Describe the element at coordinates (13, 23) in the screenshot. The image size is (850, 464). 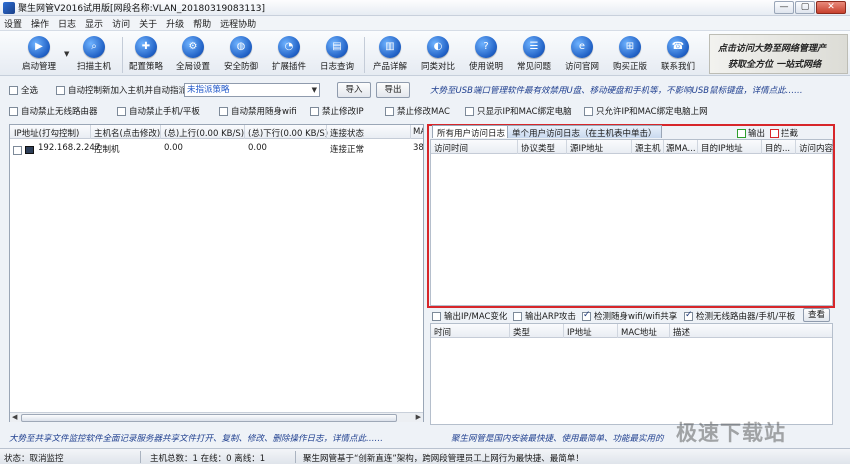
I see `menu-settings: 设置` at that location.